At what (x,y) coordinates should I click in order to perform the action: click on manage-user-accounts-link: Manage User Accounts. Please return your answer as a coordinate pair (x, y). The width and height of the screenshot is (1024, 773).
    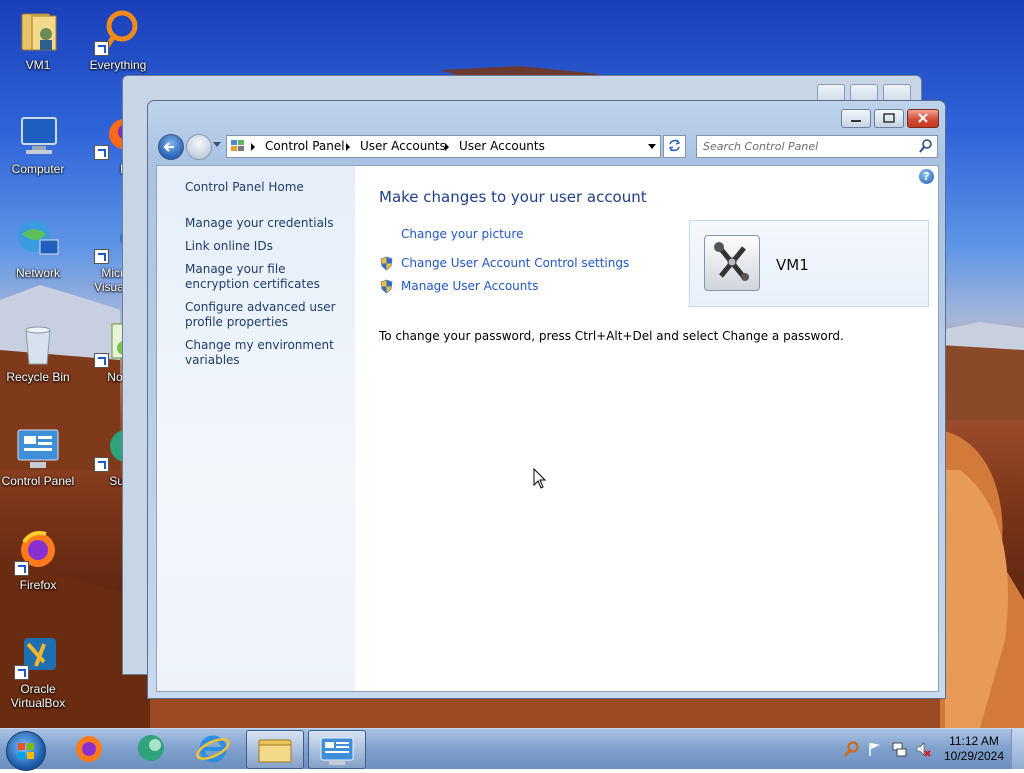
    Looking at the image, I should click on (469, 286).